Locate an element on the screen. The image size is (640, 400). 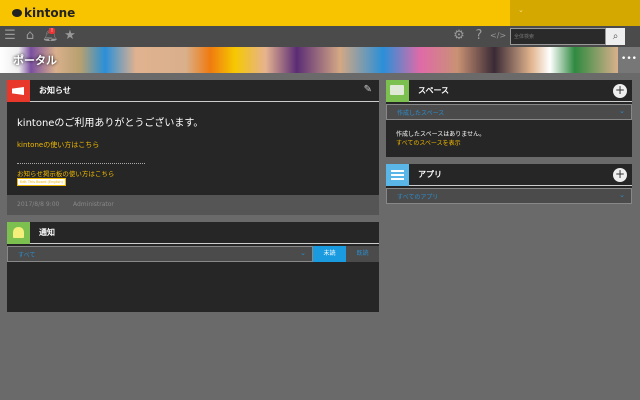
page-title: ポータル is located at coordinates (35, 60).